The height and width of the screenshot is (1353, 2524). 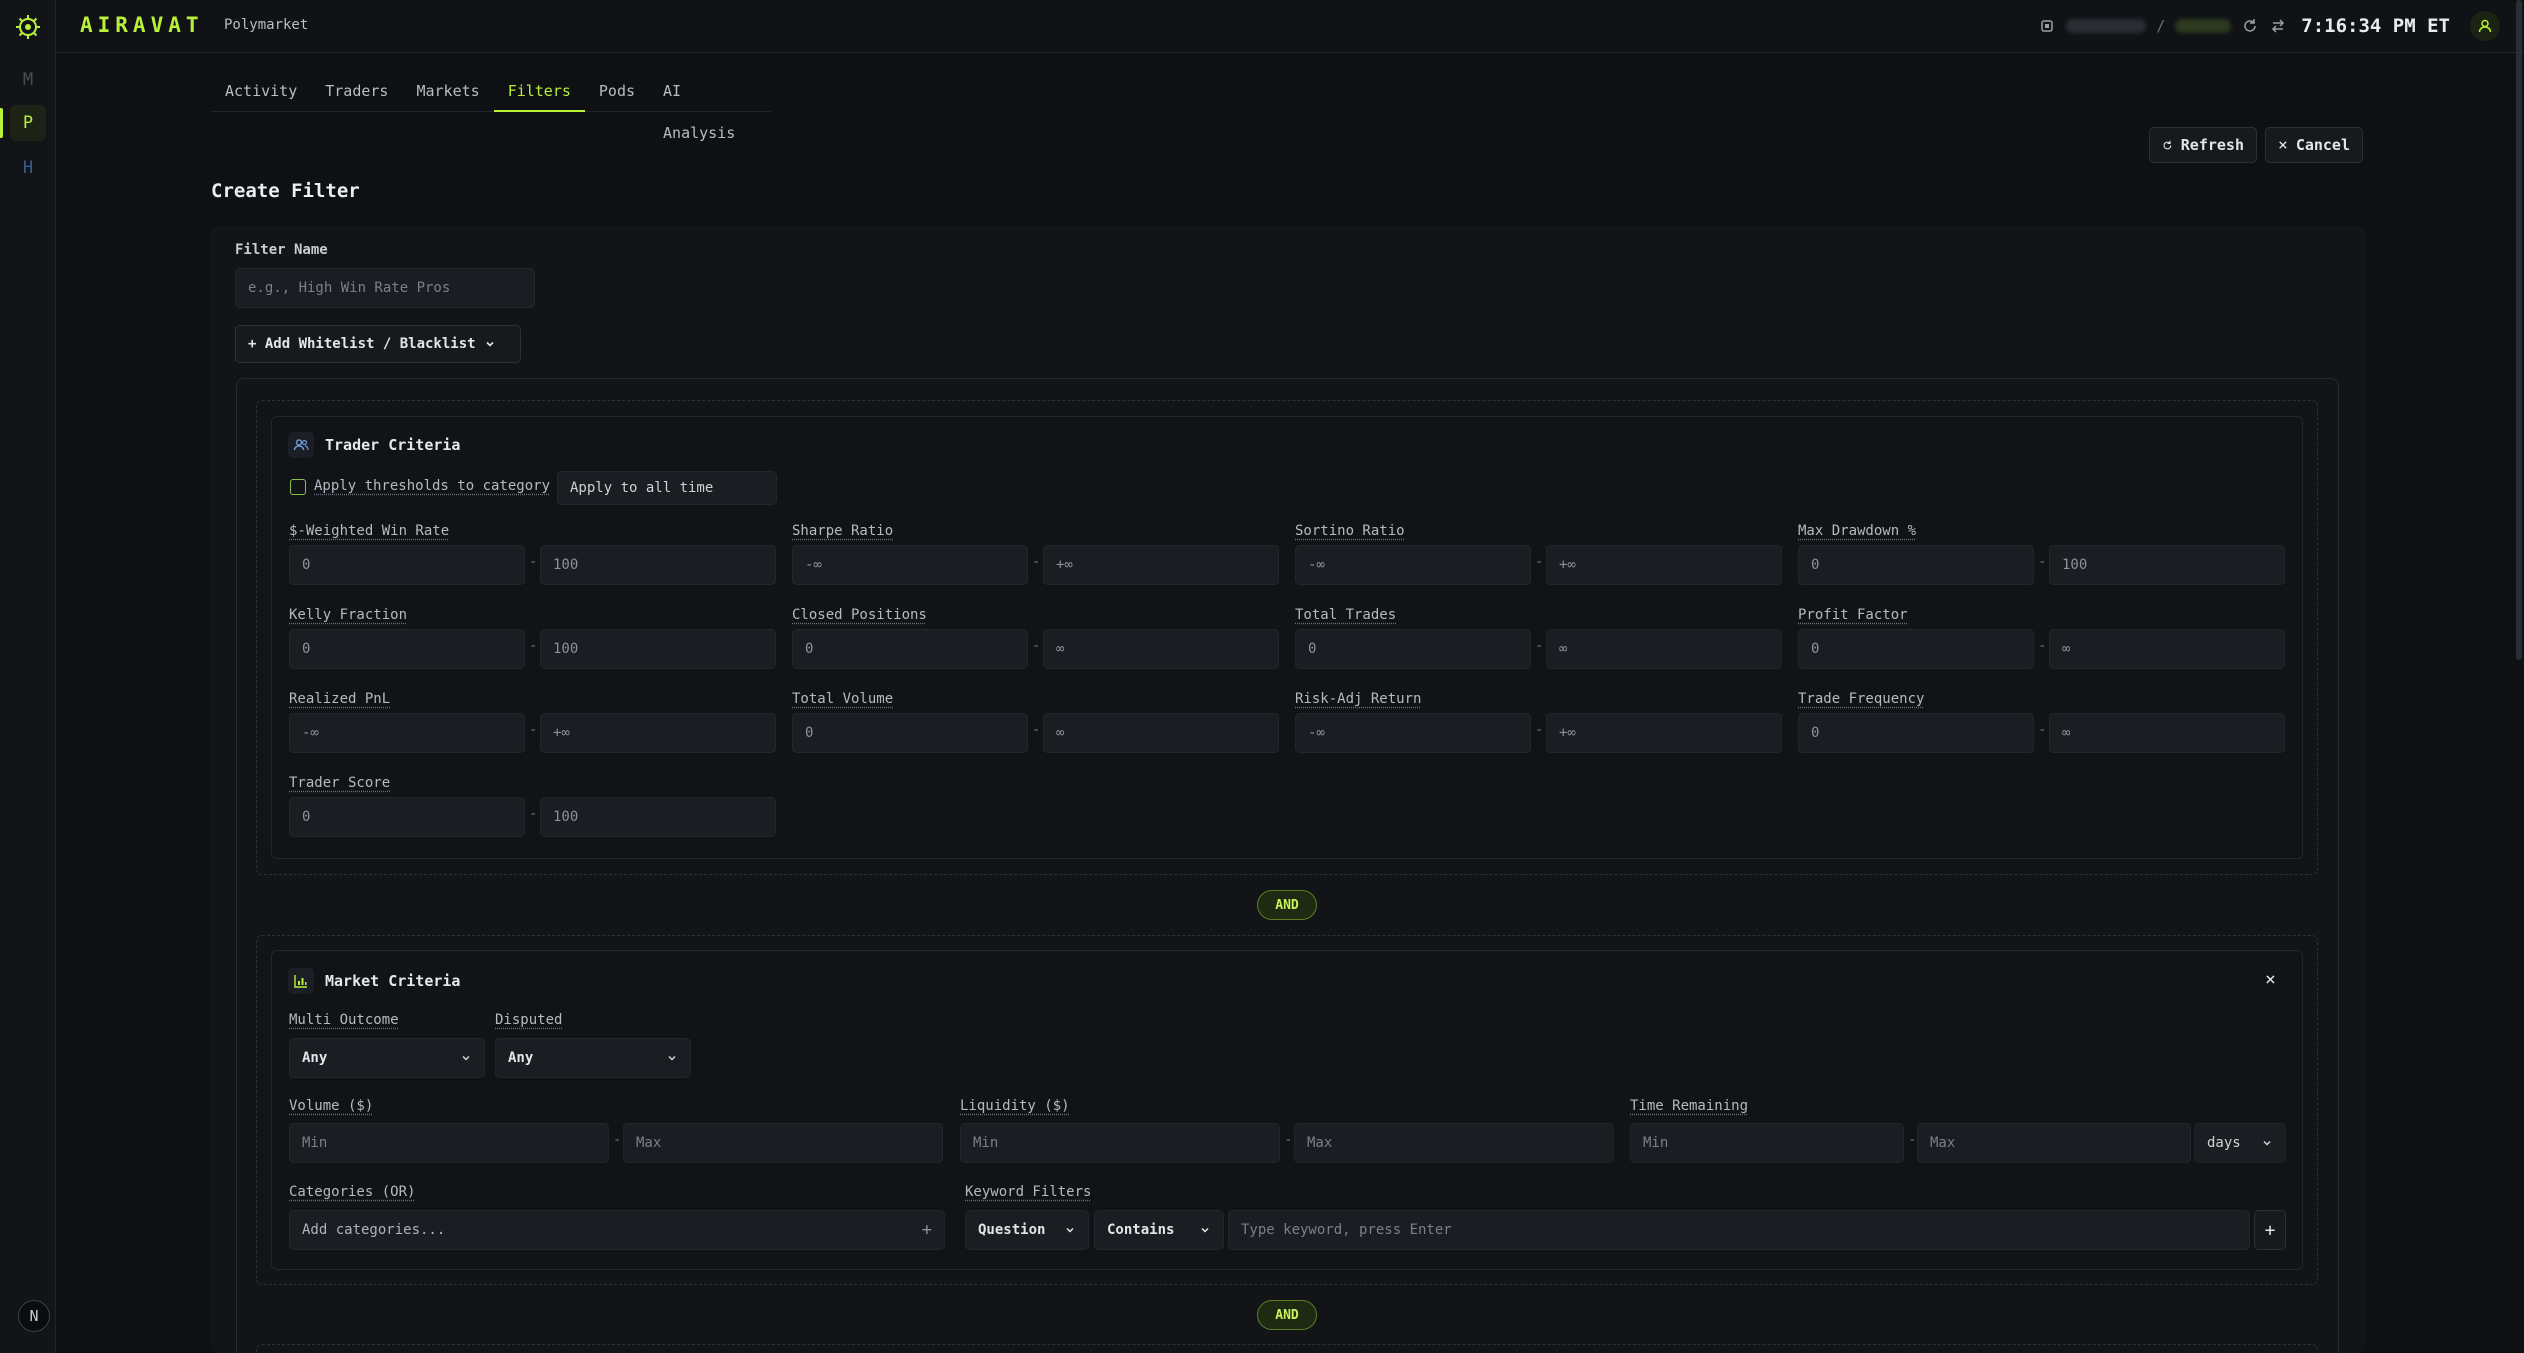 I want to click on tab-ai-analysis: AI Analysis, so click(x=710, y=91).